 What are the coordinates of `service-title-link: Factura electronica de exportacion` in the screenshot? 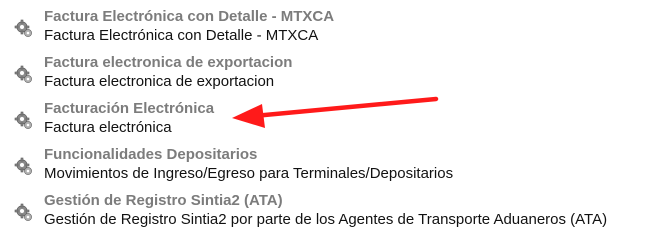 It's located at (168, 63).